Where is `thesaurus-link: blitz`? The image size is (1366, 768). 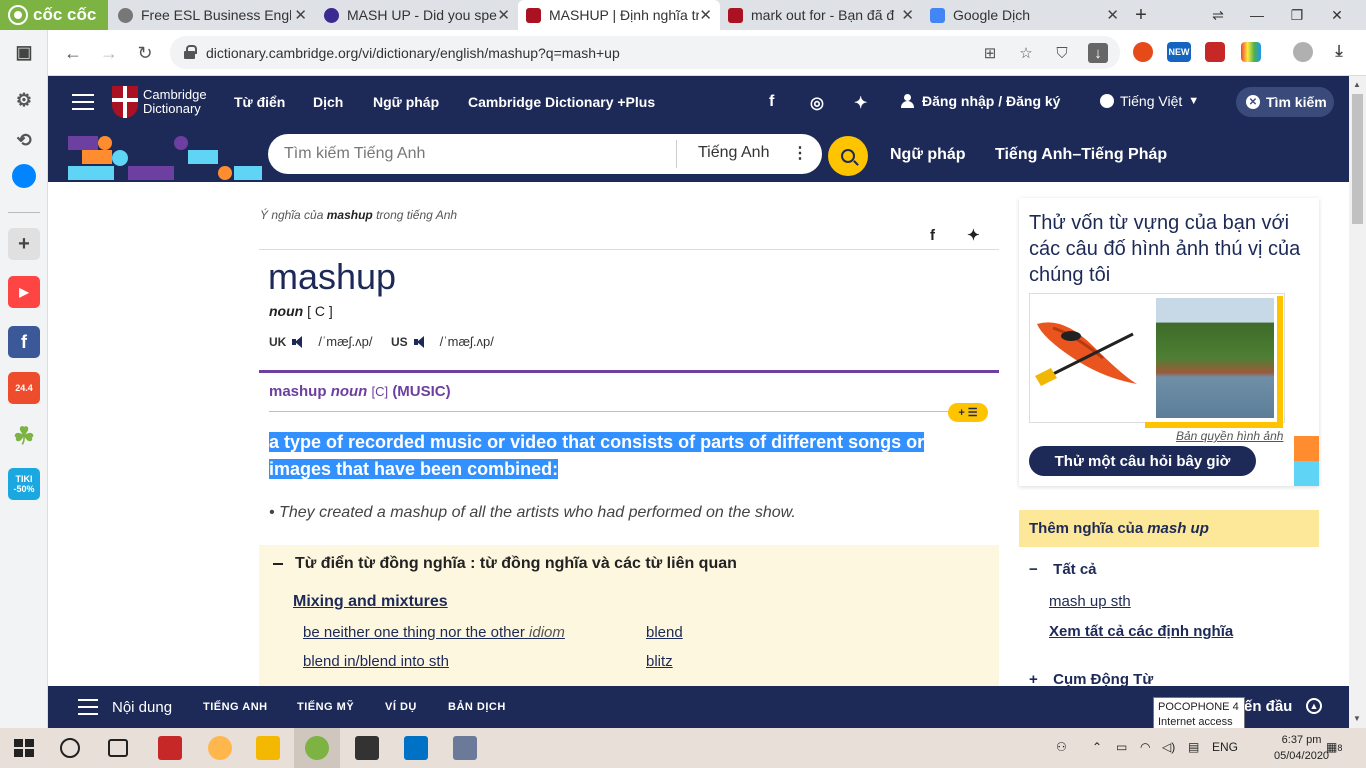 thesaurus-link: blitz is located at coordinates (659, 661).